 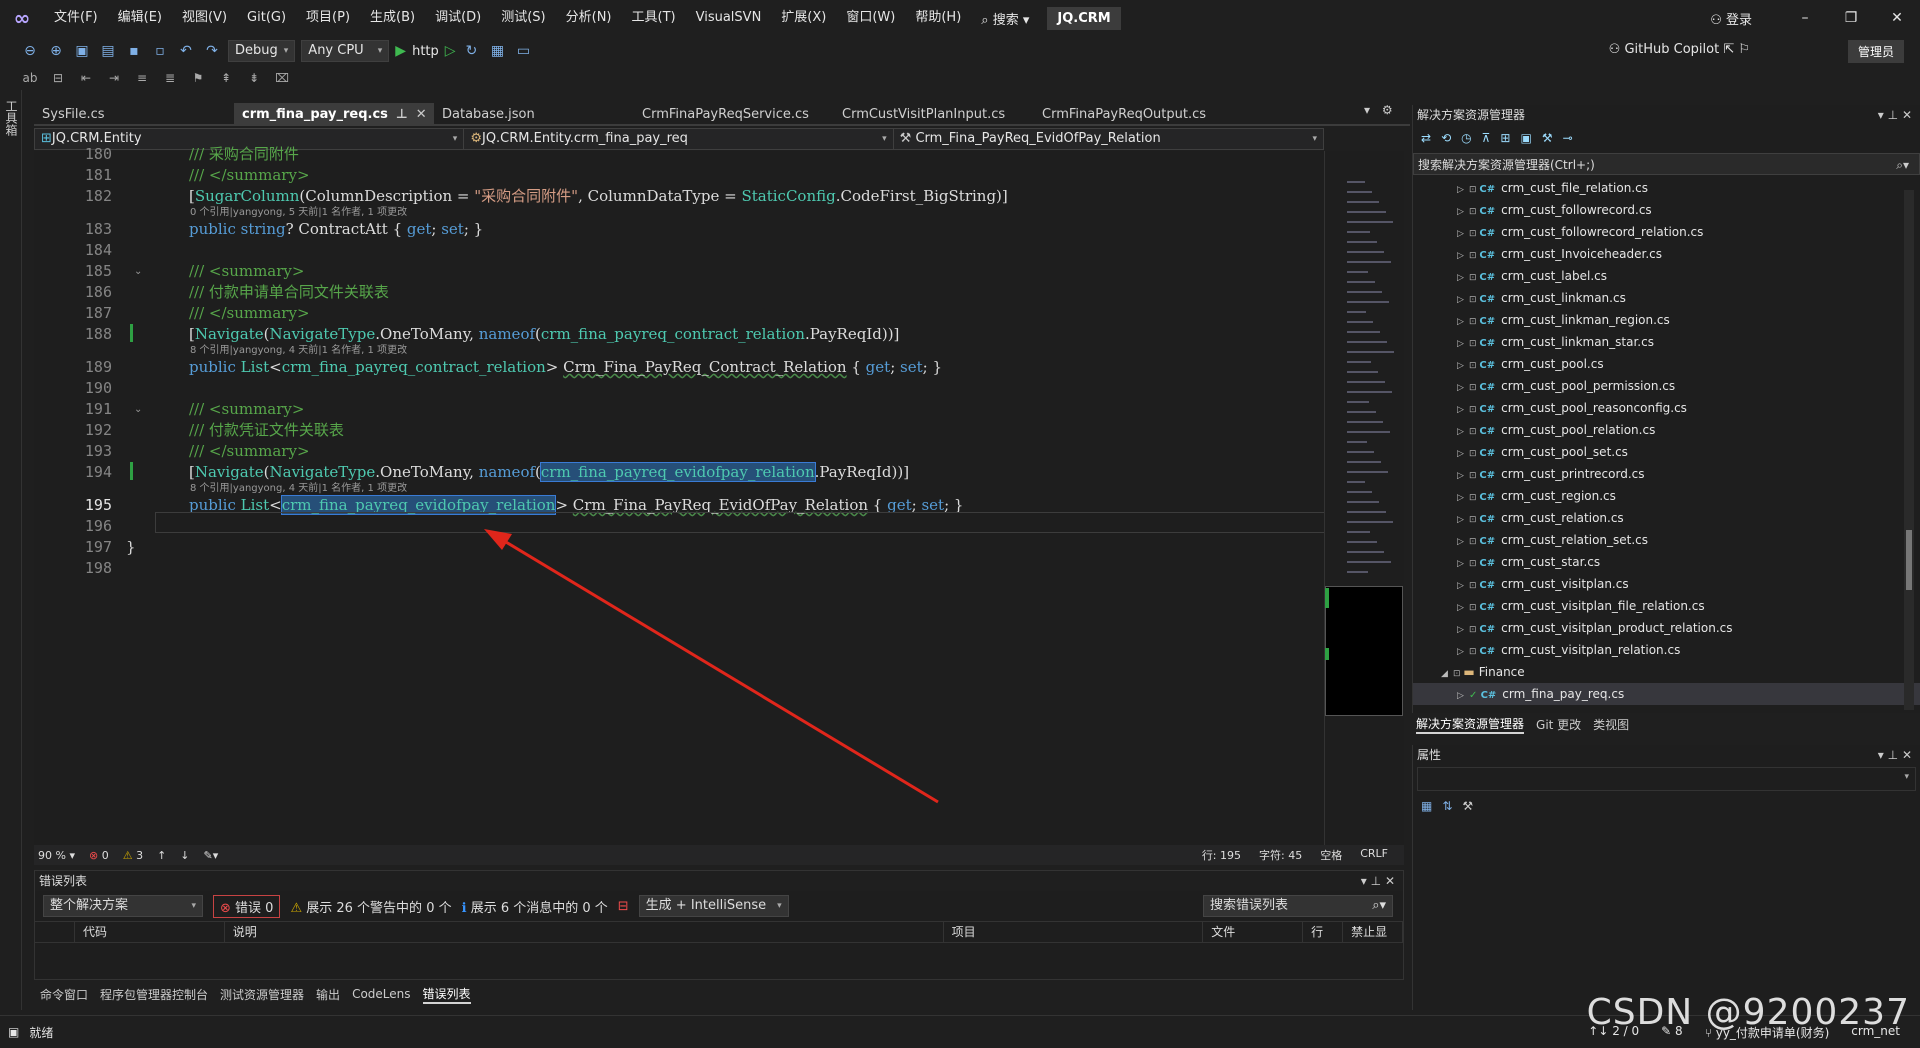 I want to click on tab-sysfile-cs: SysFile.cs, so click(x=134, y=114).